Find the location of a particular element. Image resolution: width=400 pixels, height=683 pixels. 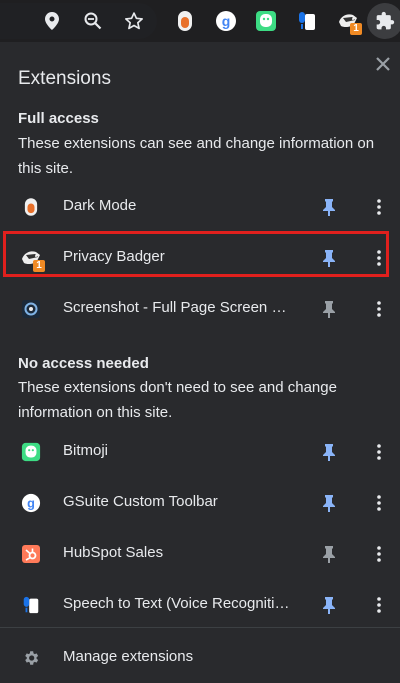

privacy-badger-icon: 1 is located at coordinates (32, 259).